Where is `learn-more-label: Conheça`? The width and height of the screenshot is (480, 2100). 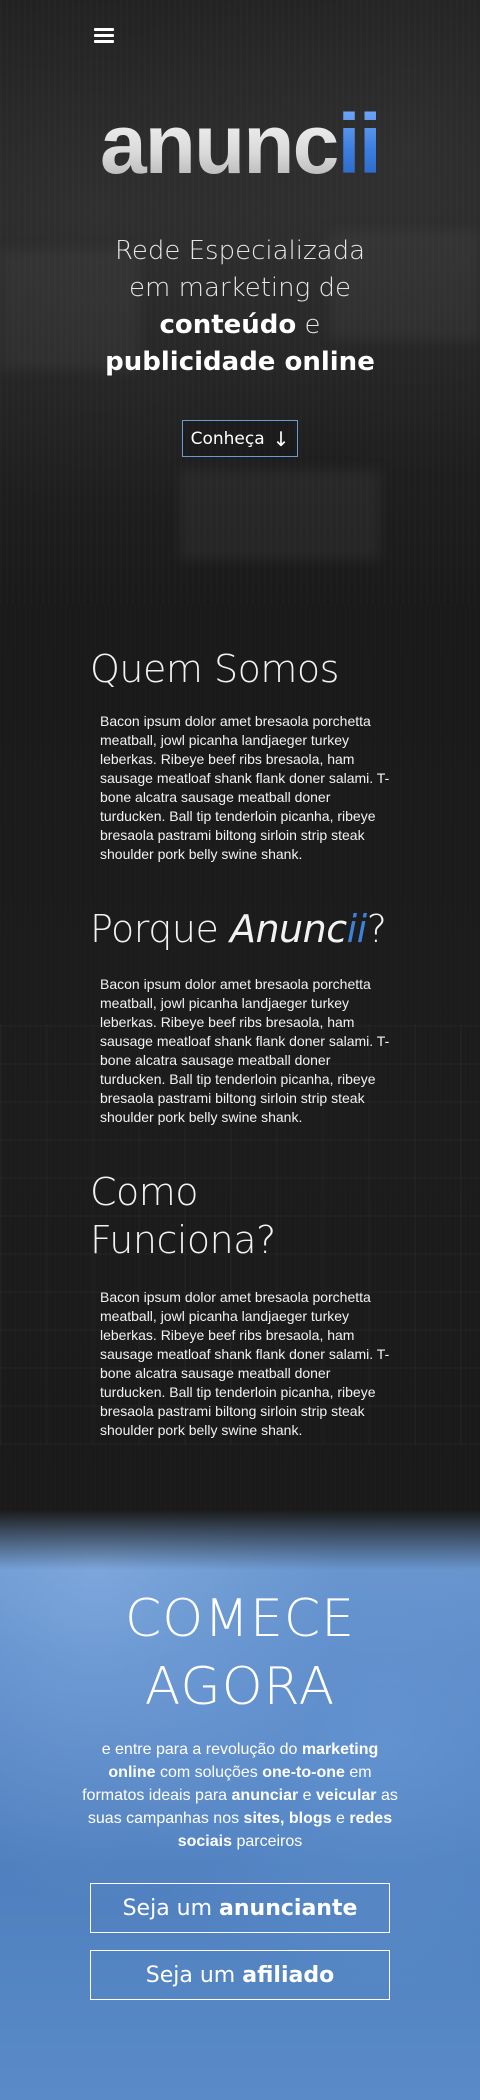
learn-more-label: Conheça is located at coordinates (227, 438).